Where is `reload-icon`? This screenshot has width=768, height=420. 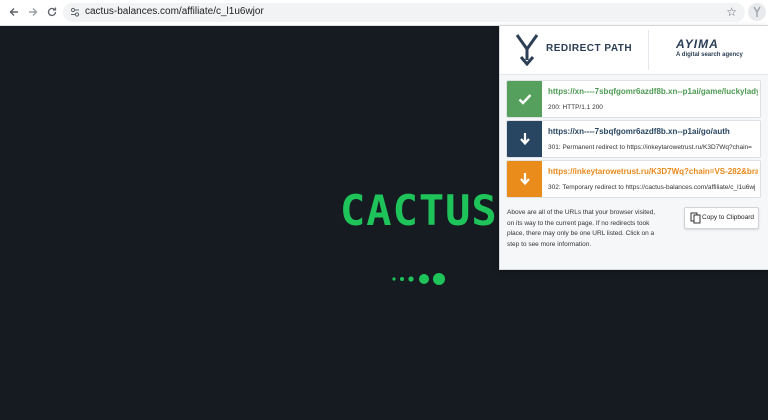
reload-icon is located at coordinates (52, 12).